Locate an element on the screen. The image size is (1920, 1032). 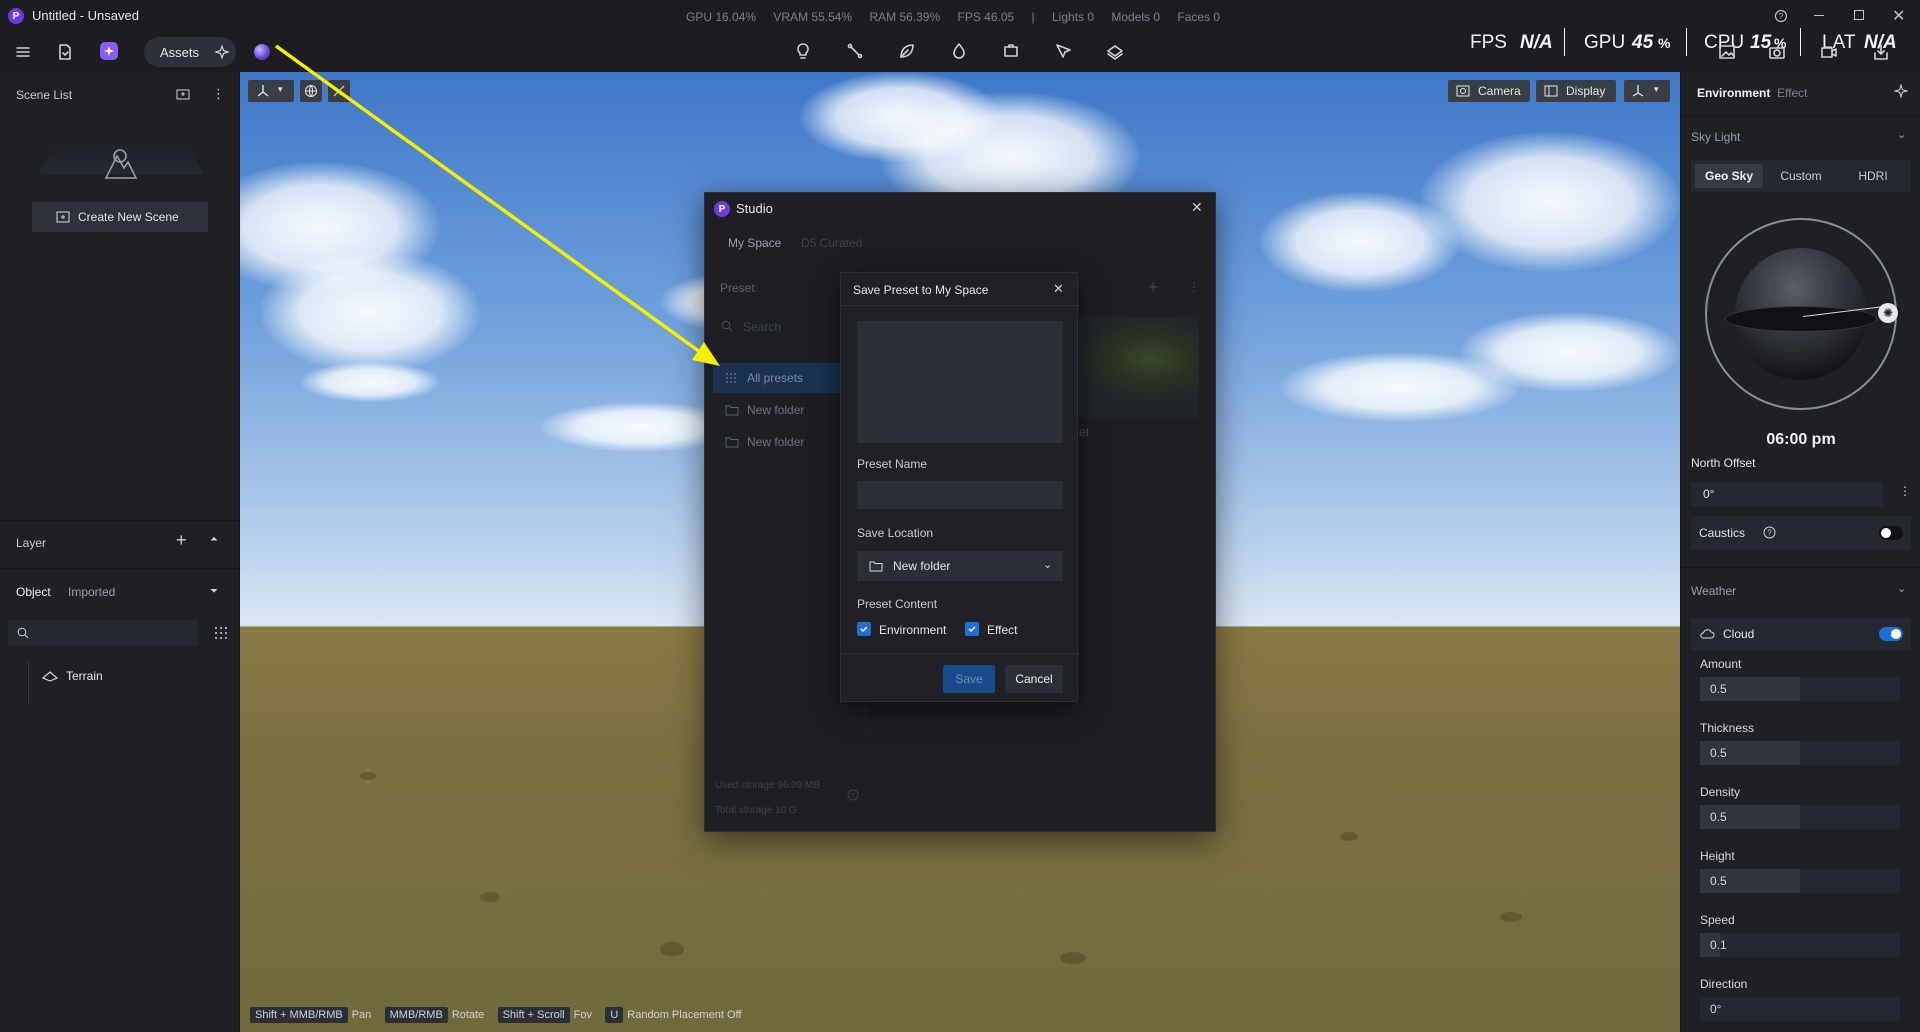
collapse-layer-icon: ⏶ is located at coordinates (214, 539).